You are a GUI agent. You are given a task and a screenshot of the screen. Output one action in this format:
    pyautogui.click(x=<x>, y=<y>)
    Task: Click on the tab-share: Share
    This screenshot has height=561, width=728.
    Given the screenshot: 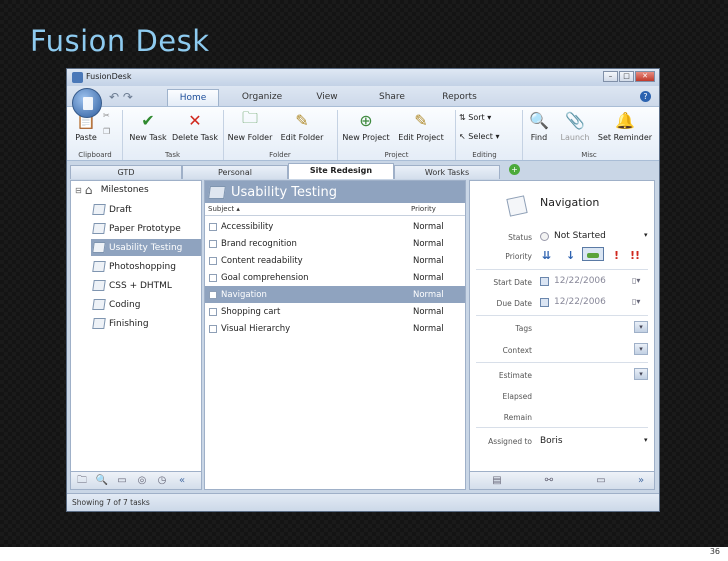 What is the action you would take?
    pyautogui.click(x=392, y=97)
    